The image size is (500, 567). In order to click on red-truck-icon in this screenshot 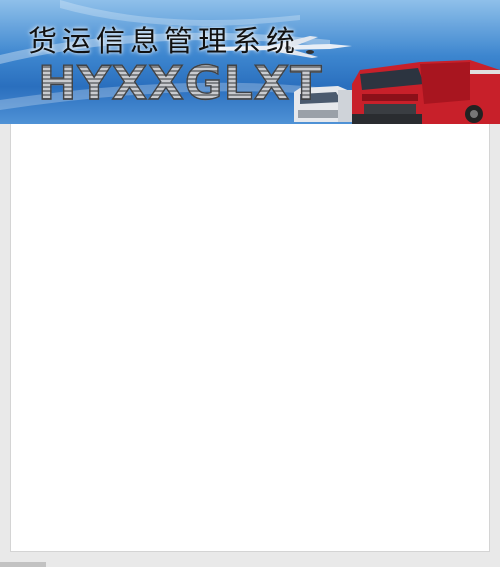, I will do `click(426, 92)`.